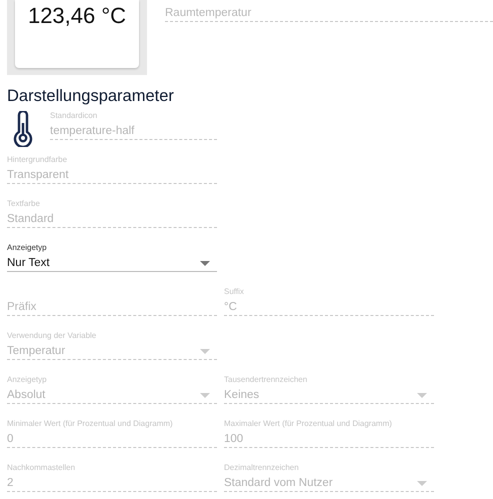  Describe the element at coordinates (74, 116) in the screenshot. I see `field-label: Standardicon` at that location.